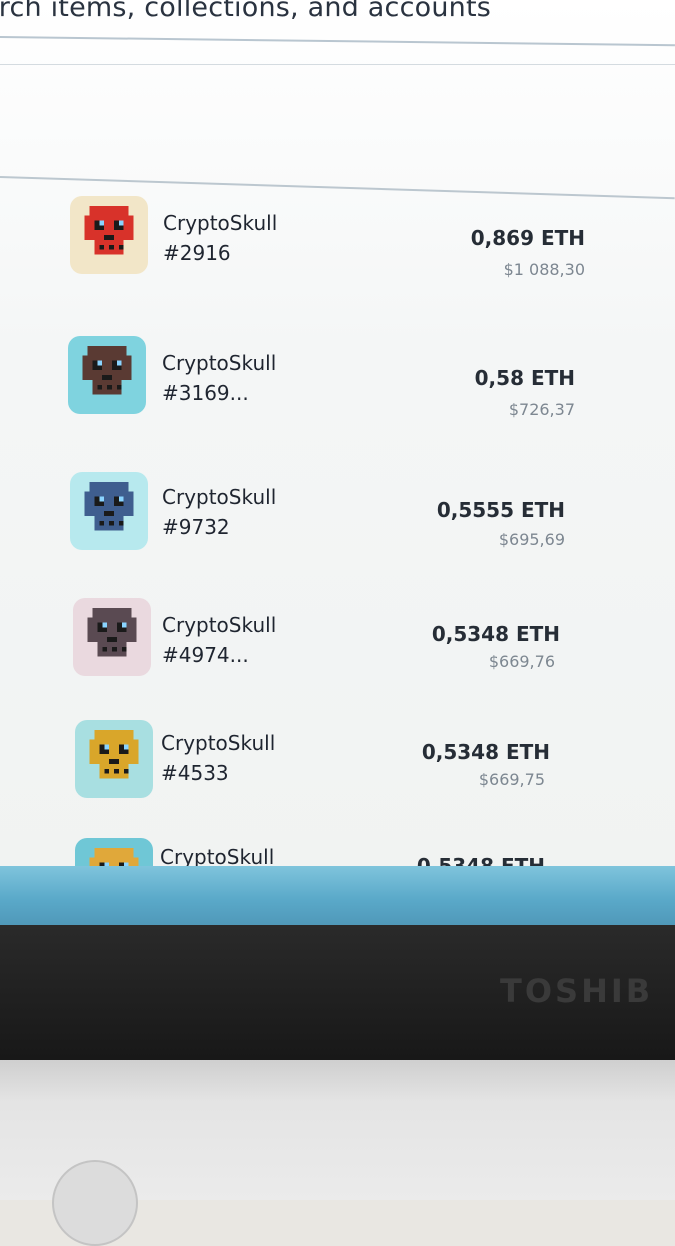 Image resolution: width=675 pixels, height=1246 pixels. Describe the element at coordinates (511, 779) in the screenshot. I see `usd-price: $669,75` at that location.